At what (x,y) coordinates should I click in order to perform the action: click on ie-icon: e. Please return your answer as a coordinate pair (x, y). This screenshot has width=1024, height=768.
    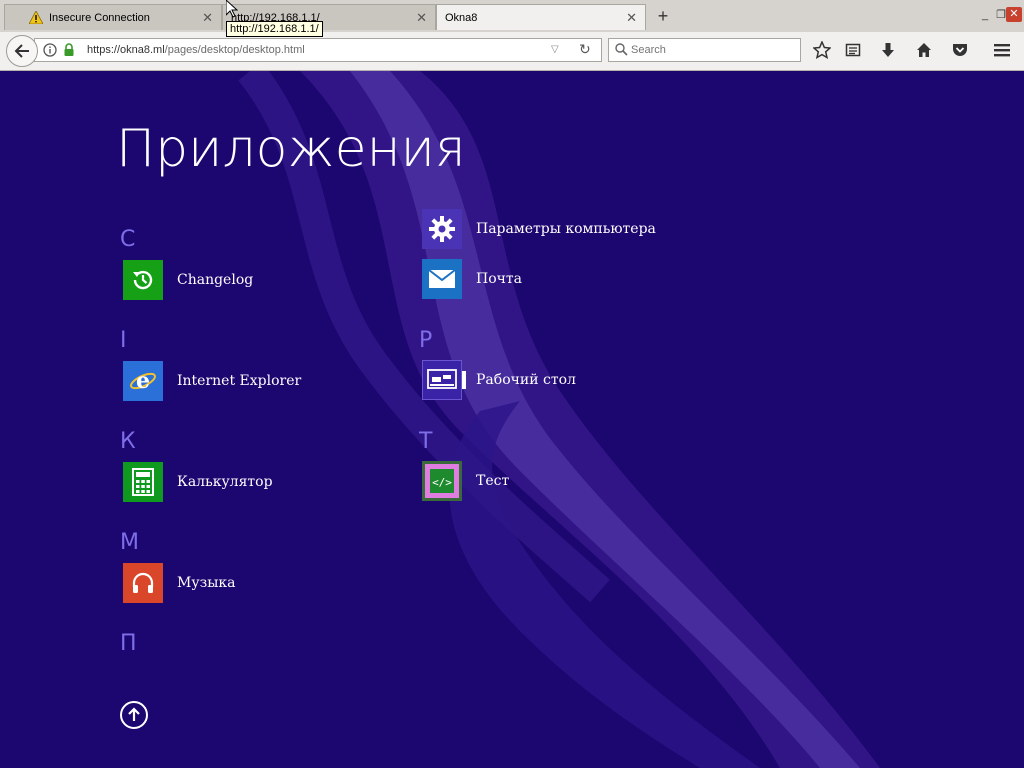
    Looking at the image, I should click on (143, 381).